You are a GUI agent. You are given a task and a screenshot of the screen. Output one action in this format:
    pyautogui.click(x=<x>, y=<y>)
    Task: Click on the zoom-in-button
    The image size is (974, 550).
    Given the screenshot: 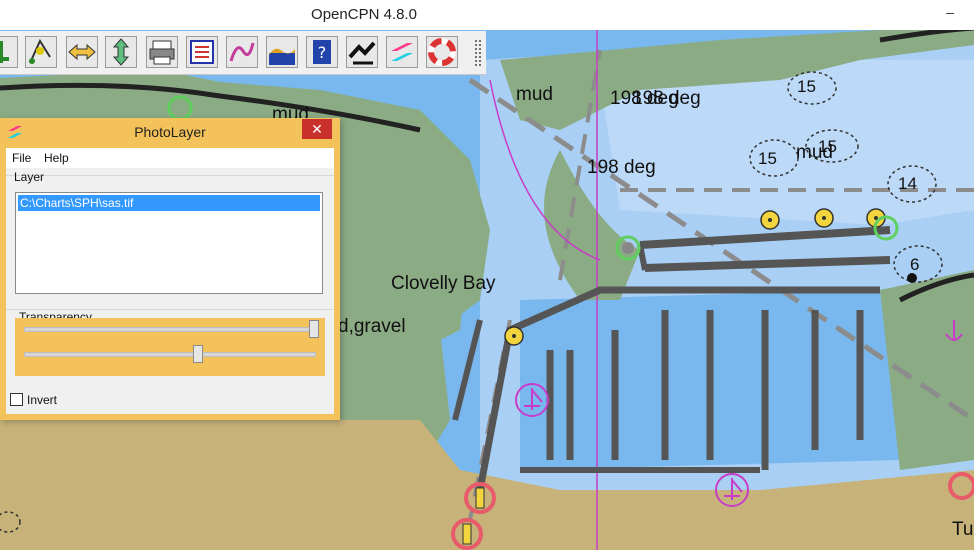 What is the action you would take?
    pyautogui.click(x=9, y=52)
    